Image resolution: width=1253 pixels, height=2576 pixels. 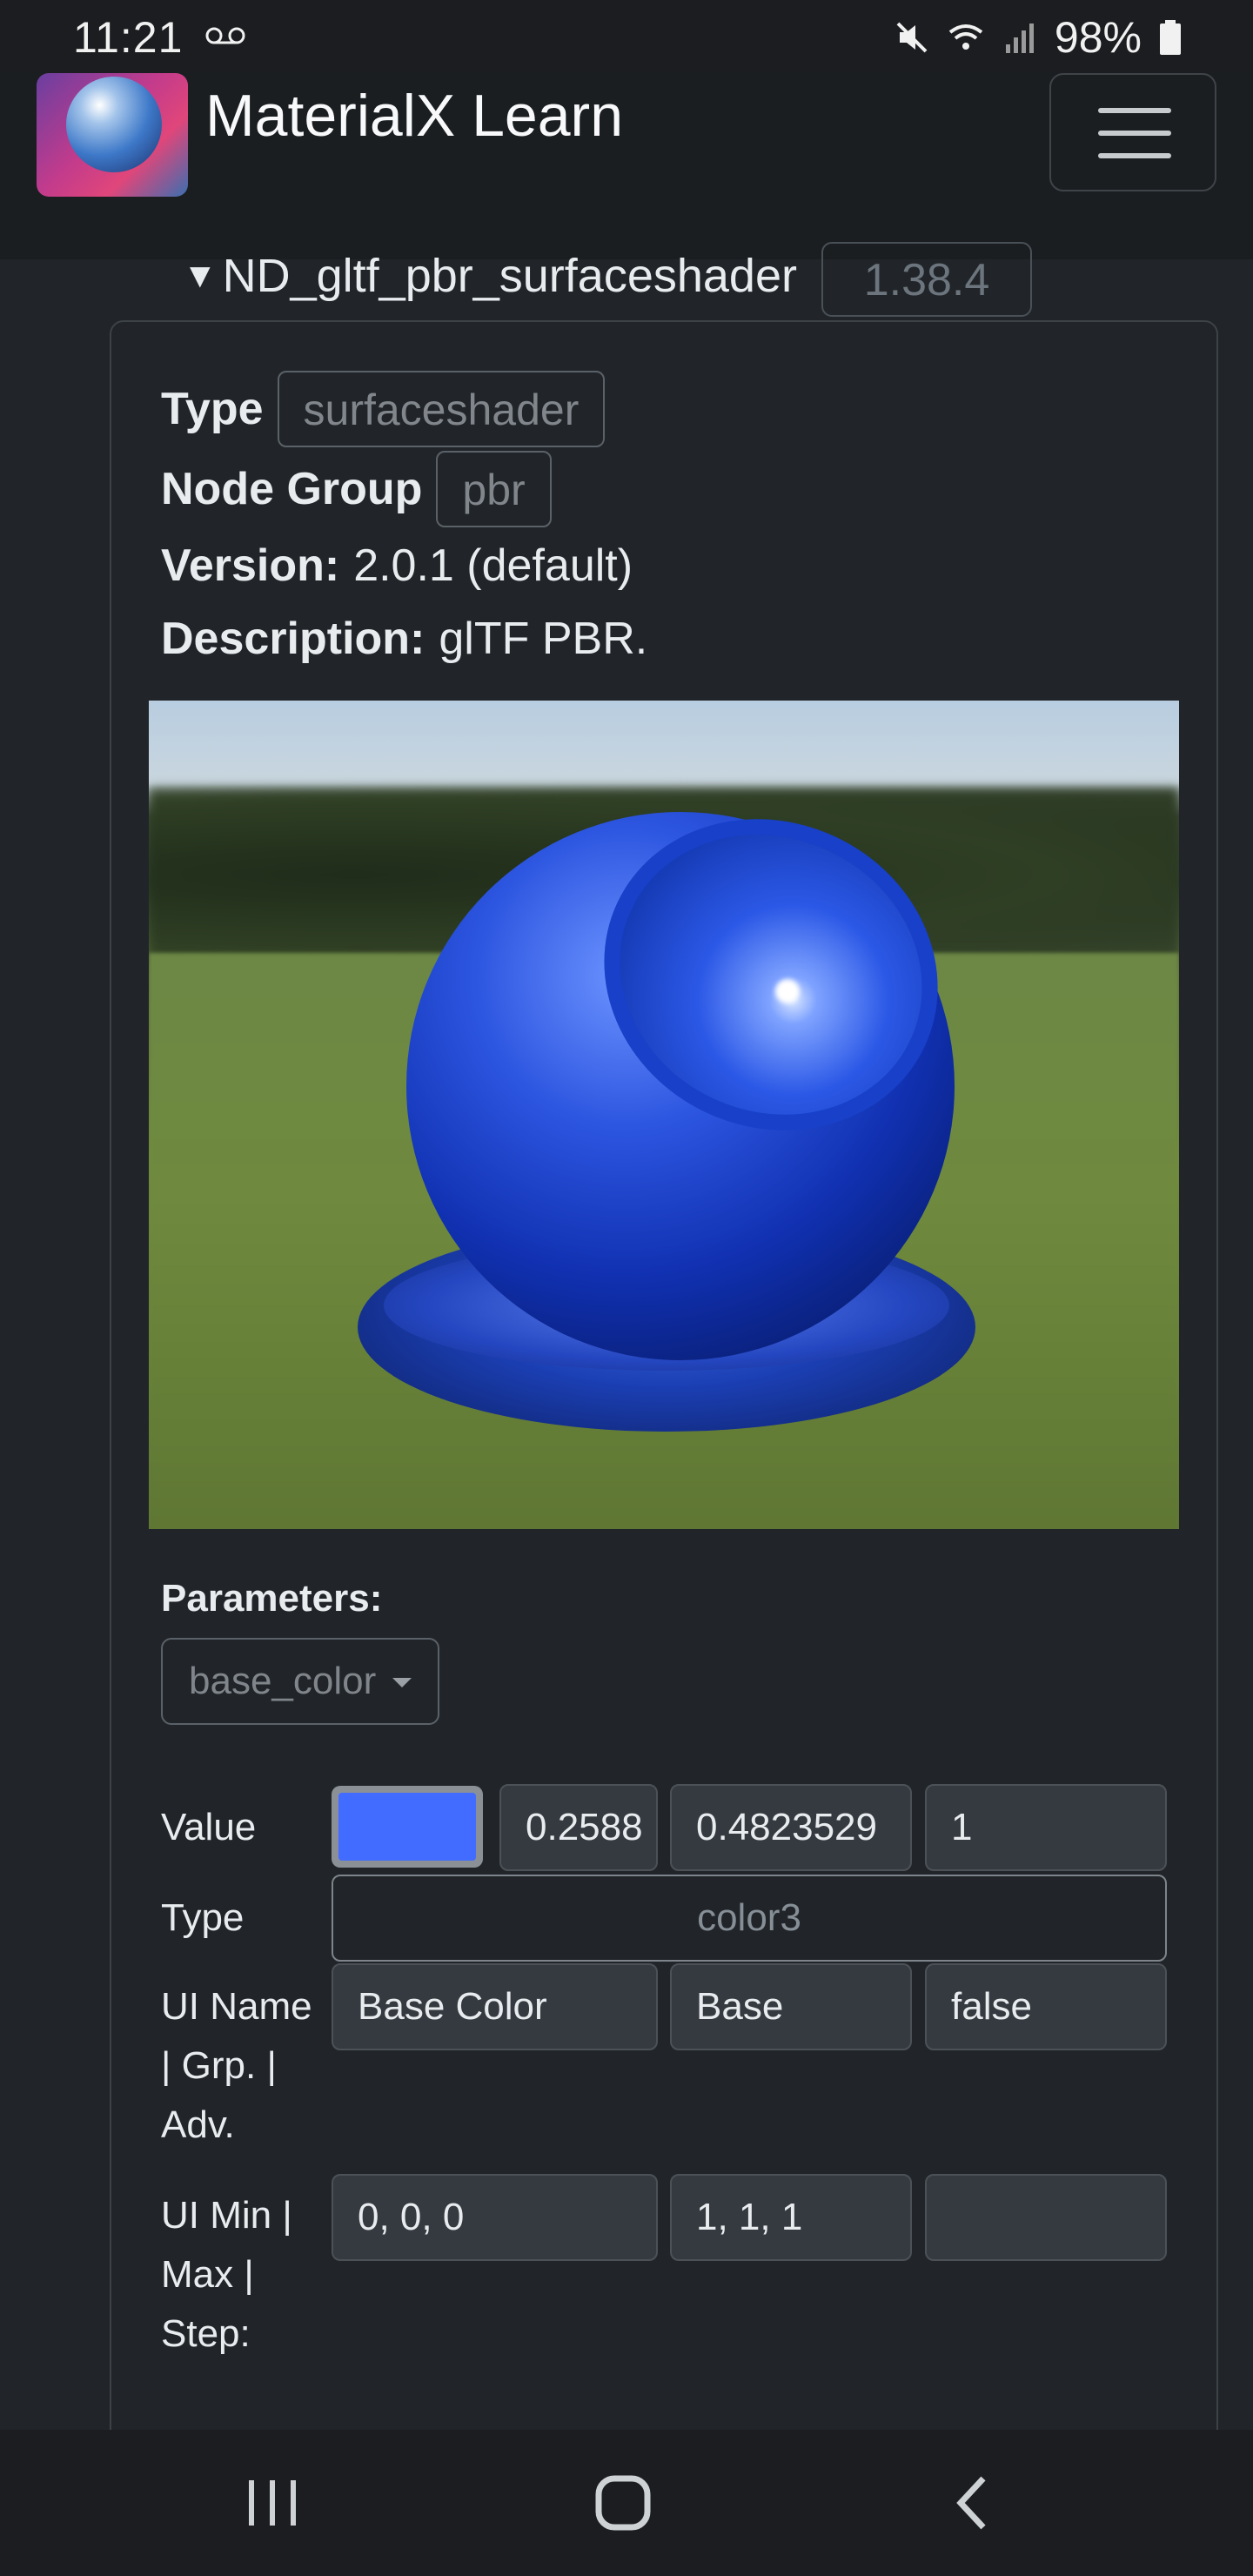 I want to click on type-label: Type, so click(x=212, y=409).